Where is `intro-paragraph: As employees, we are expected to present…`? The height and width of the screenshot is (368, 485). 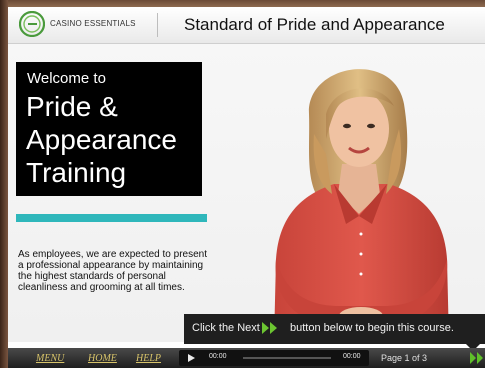
intro-paragraph: As employees, we are expected to present… is located at coordinates (112, 271).